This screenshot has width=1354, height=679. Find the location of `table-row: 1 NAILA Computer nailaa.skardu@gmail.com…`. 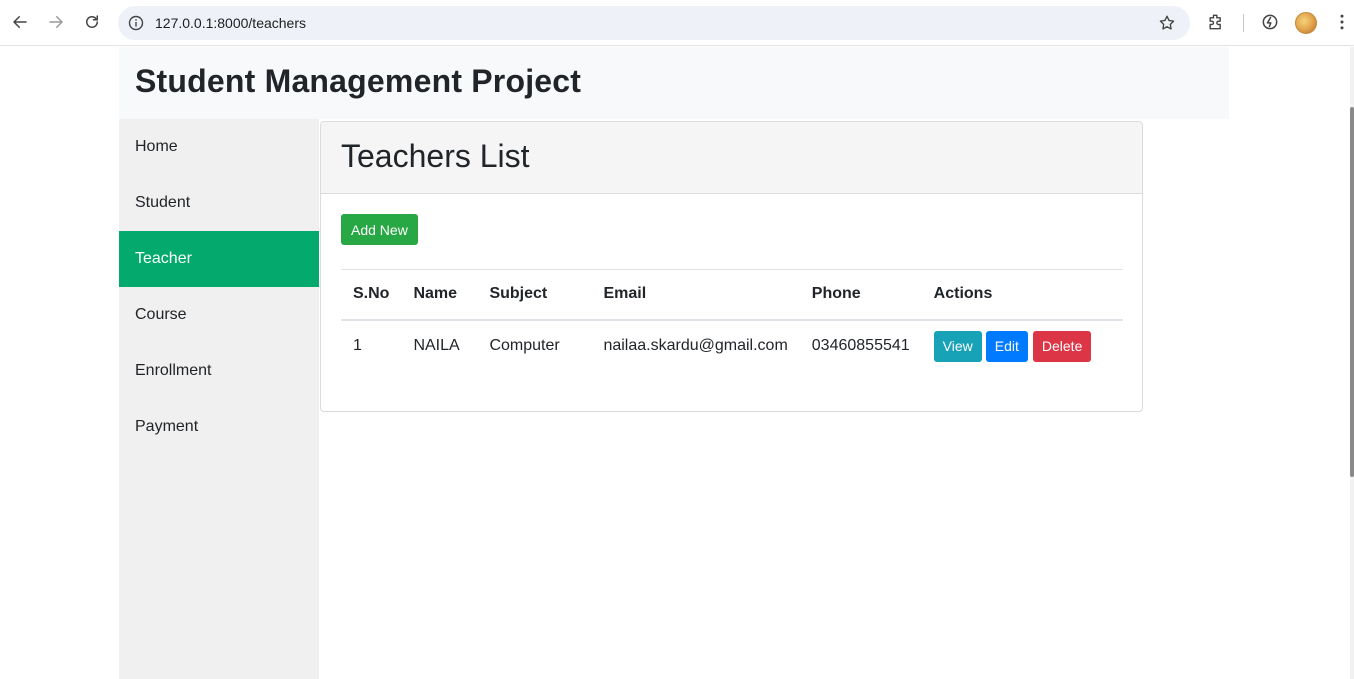

table-row: 1 NAILA Computer nailaa.skardu@gmail.com… is located at coordinates (732, 346).